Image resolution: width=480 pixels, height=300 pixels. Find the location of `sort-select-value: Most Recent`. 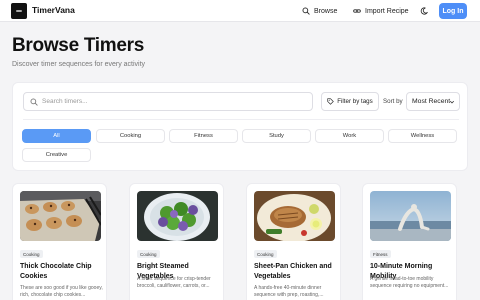

sort-select-value: Most Recent is located at coordinates (431, 101).